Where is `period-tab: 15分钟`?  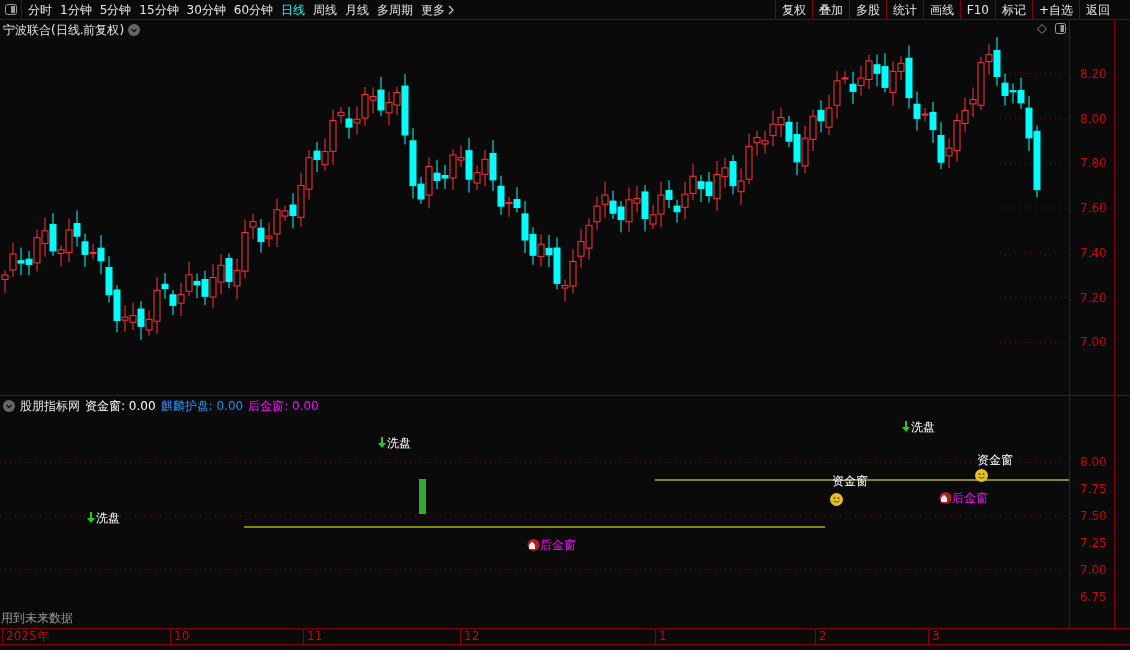
period-tab: 15分钟 is located at coordinates (159, 9).